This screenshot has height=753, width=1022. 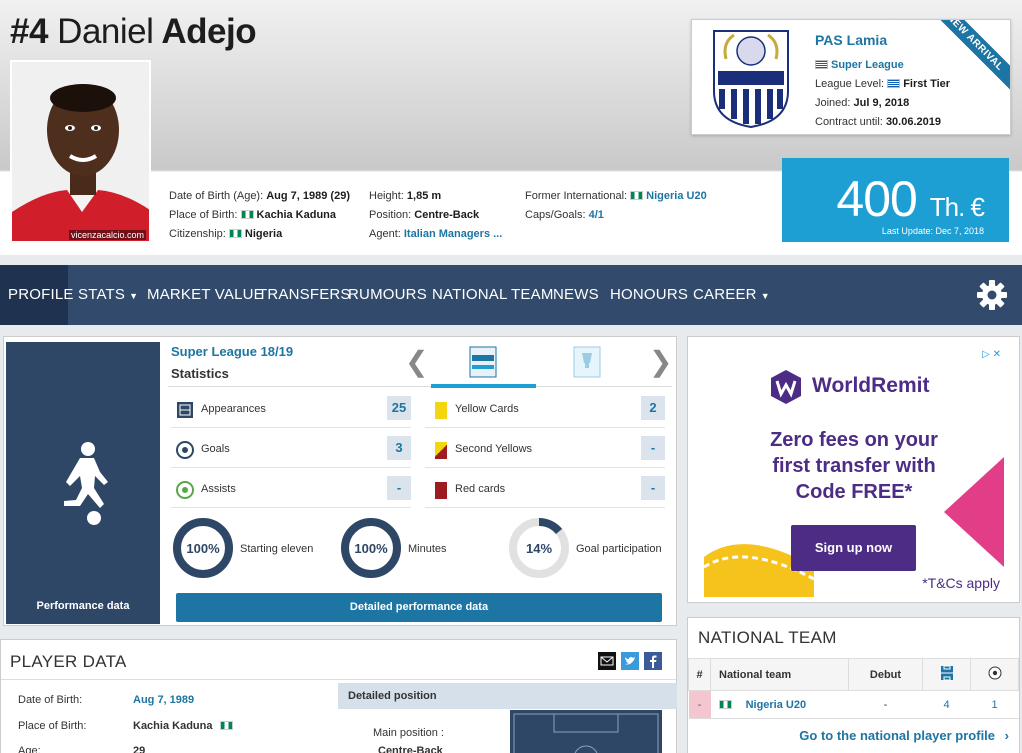 I want to click on player-data-title: PLAYER DATA, so click(x=68, y=661).